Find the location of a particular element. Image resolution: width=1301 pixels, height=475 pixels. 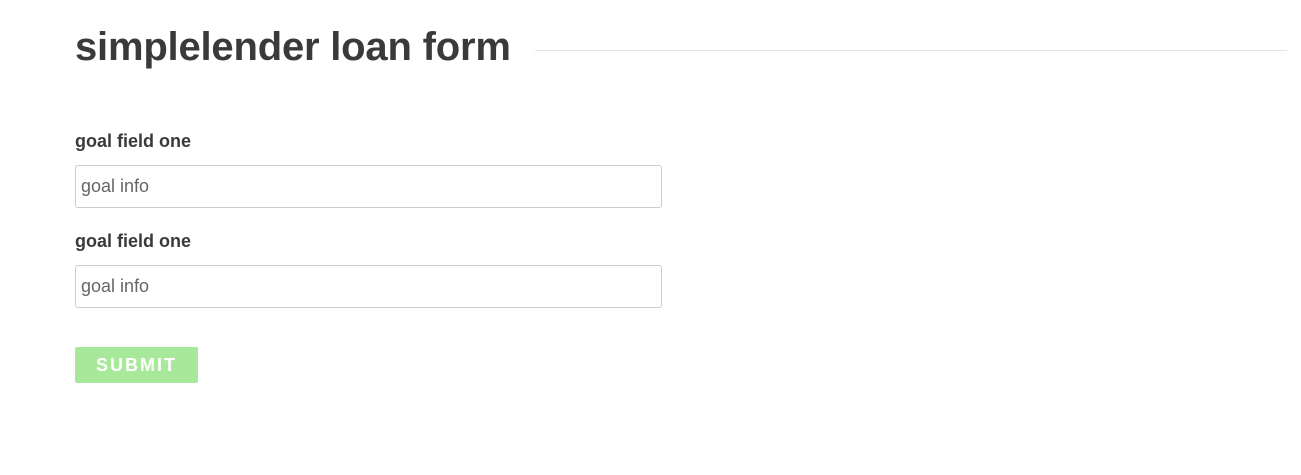

field-group-1: goal field one is located at coordinates (368, 168).